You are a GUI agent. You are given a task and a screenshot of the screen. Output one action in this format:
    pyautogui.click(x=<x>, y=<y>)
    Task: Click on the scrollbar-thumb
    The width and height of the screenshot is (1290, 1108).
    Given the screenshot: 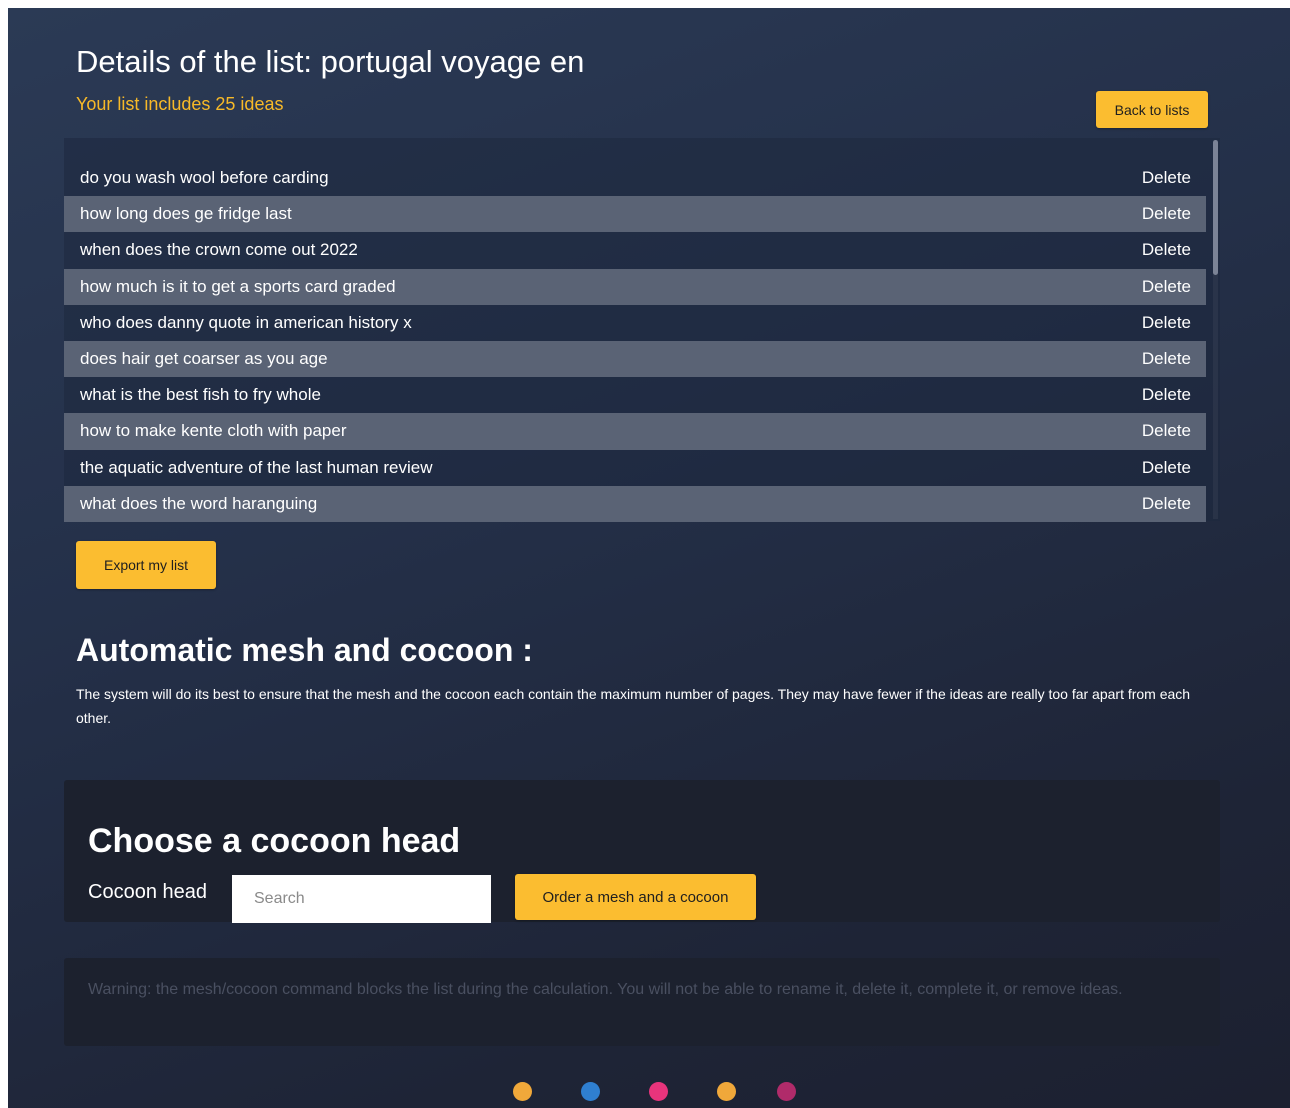 What is the action you would take?
    pyautogui.click(x=1215, y=207)
    